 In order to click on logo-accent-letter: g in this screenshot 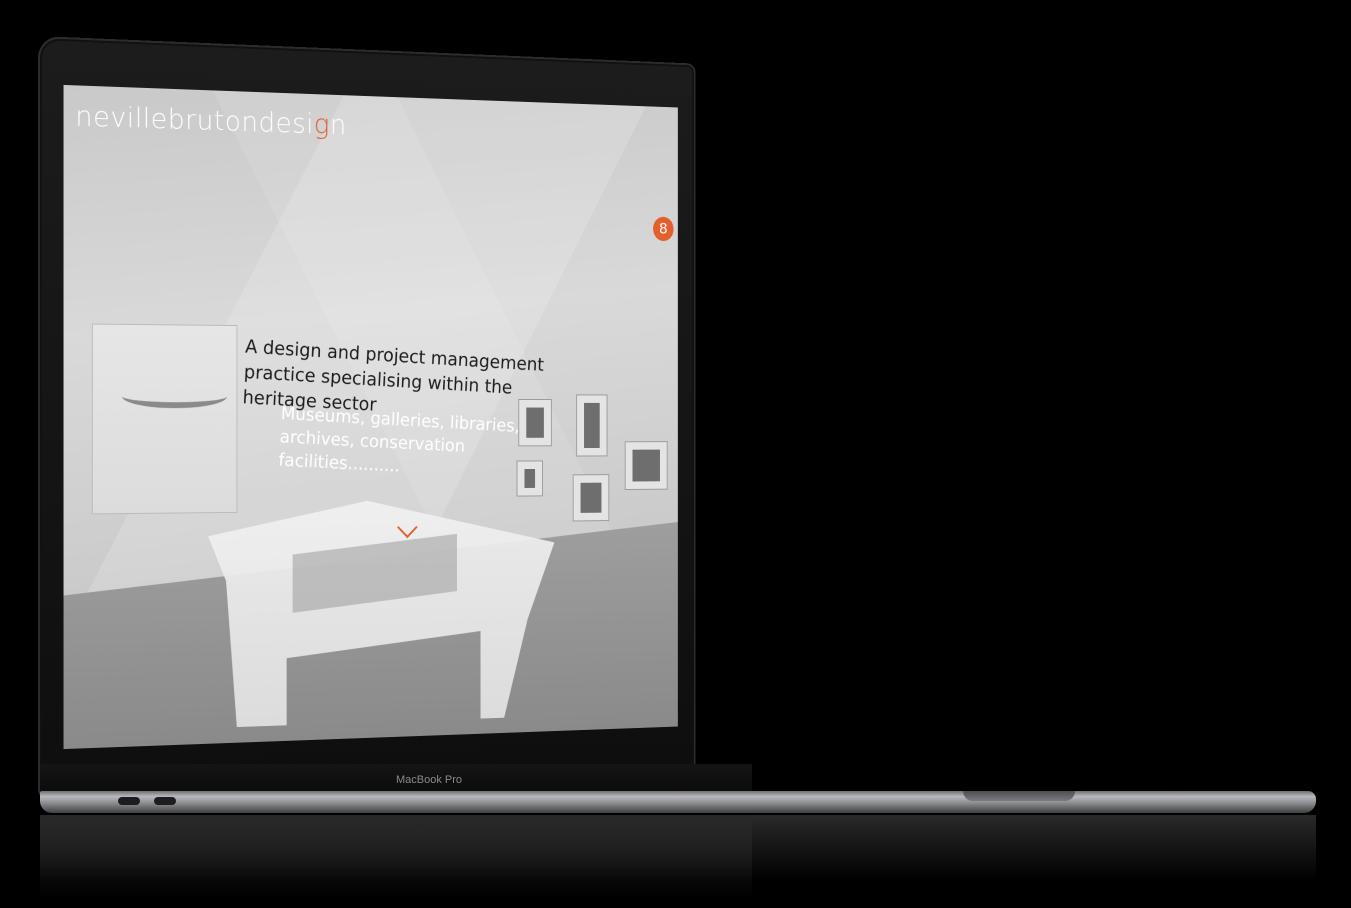, I will do `click(321, 124)`.